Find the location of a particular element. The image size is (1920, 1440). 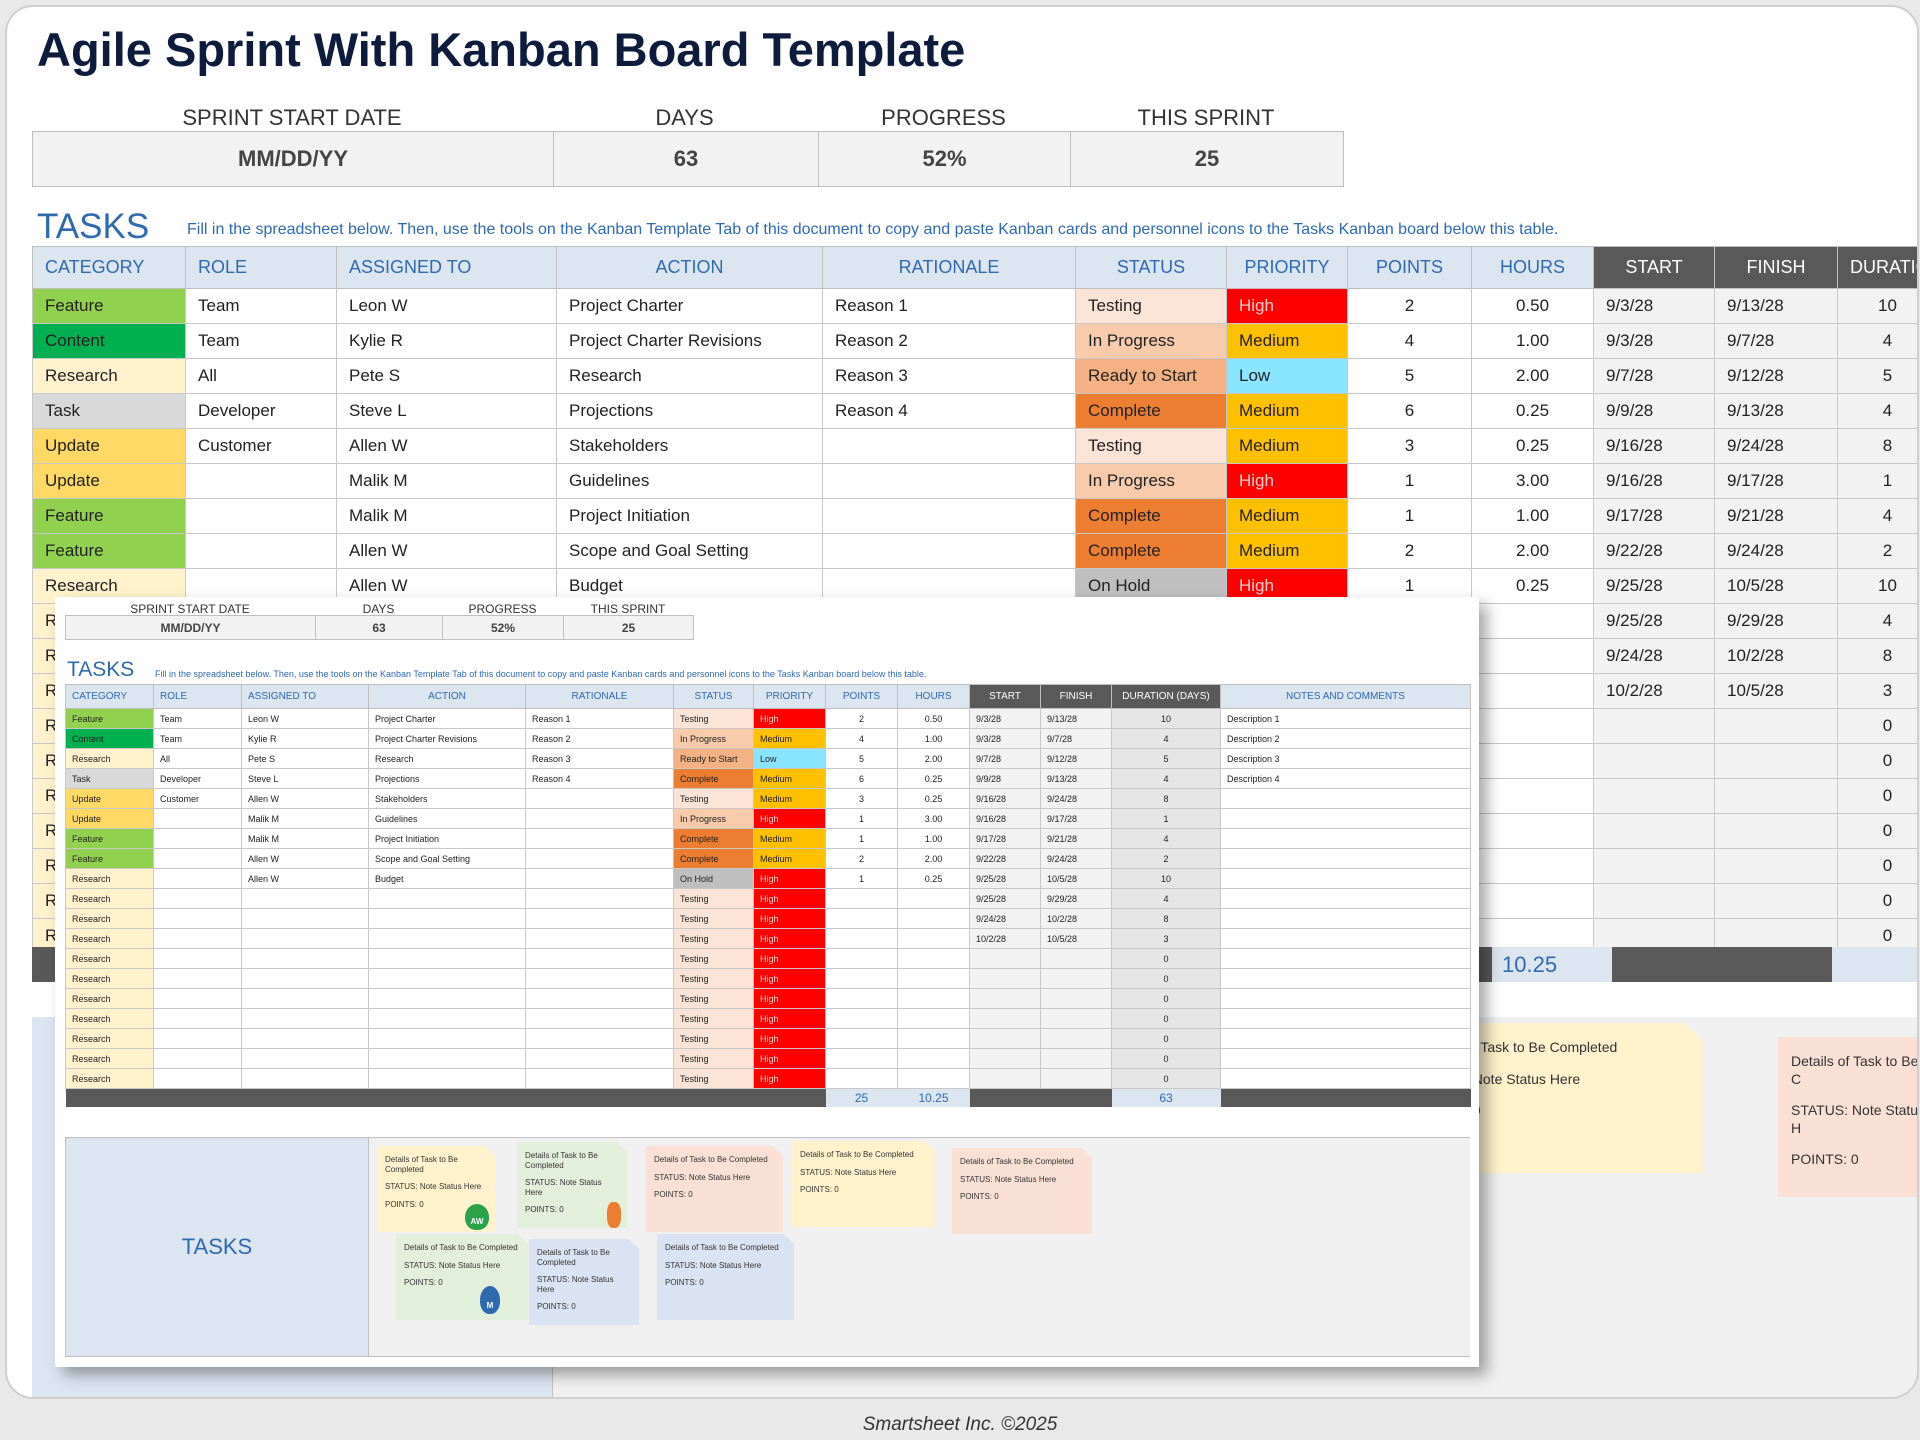

cell-action: Research is located at coordinates (447, 758).